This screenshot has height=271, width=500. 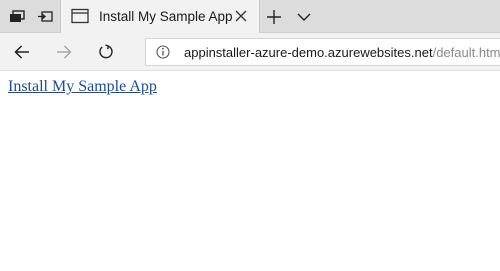 I want to click on back-button, so click(x=22, y=52).